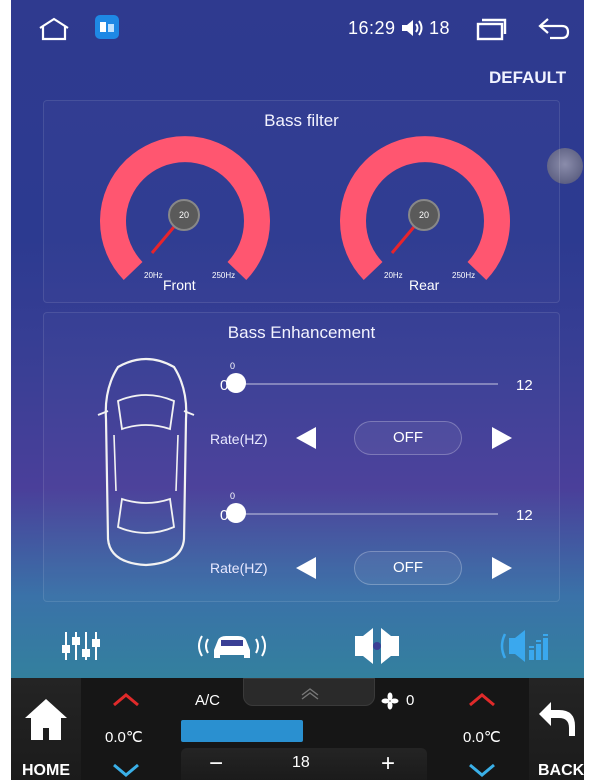 The image size is (595, 780). Describe the element at coordinates (179, 285) in the screenshot. I see `front-gauge-label: Front` at that location.